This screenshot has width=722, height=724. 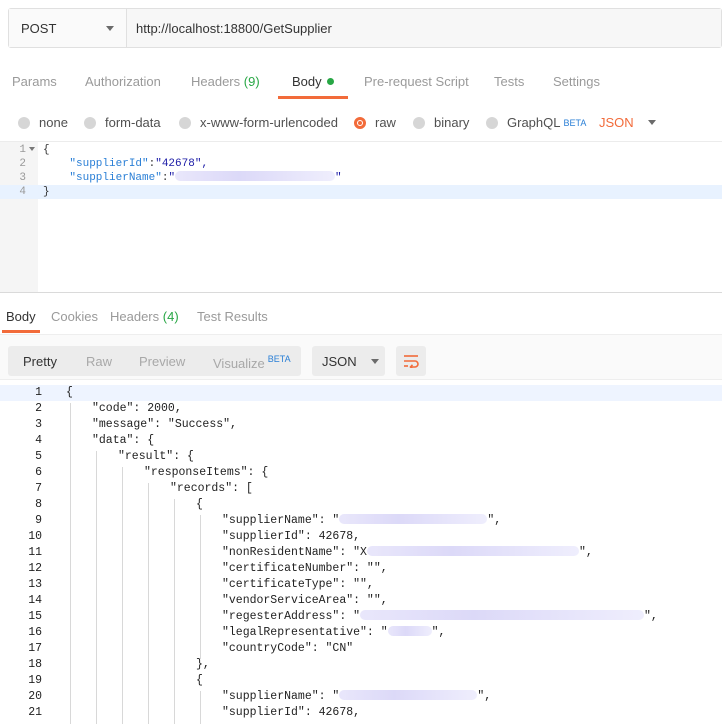 What do you see at coordinates (361, 150) in the screenshot?
I see `editor-line: 1 {` at bounding box center [361, 150].